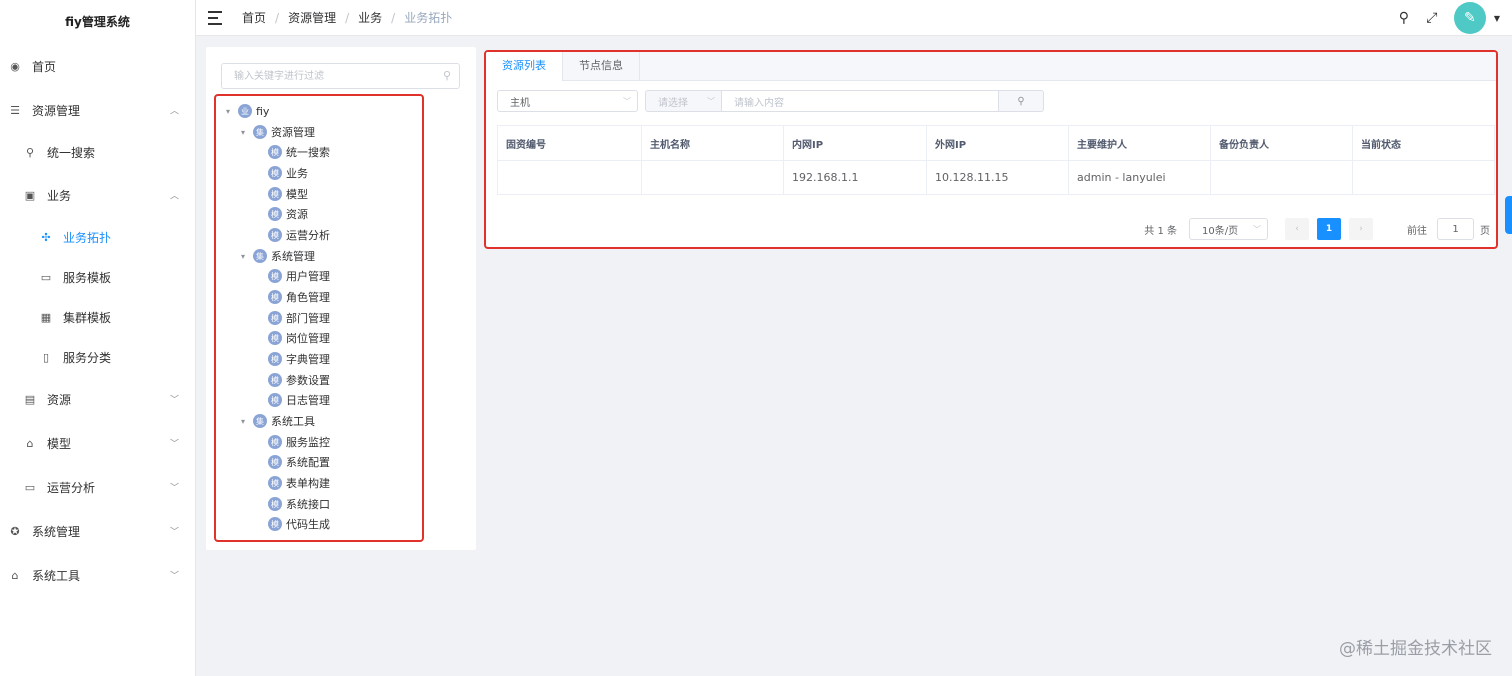 The width and height of the screenshot is (1512, 676). I want to click on breadcrumb-item-resource-management: 资源管理, so click(312, 17).